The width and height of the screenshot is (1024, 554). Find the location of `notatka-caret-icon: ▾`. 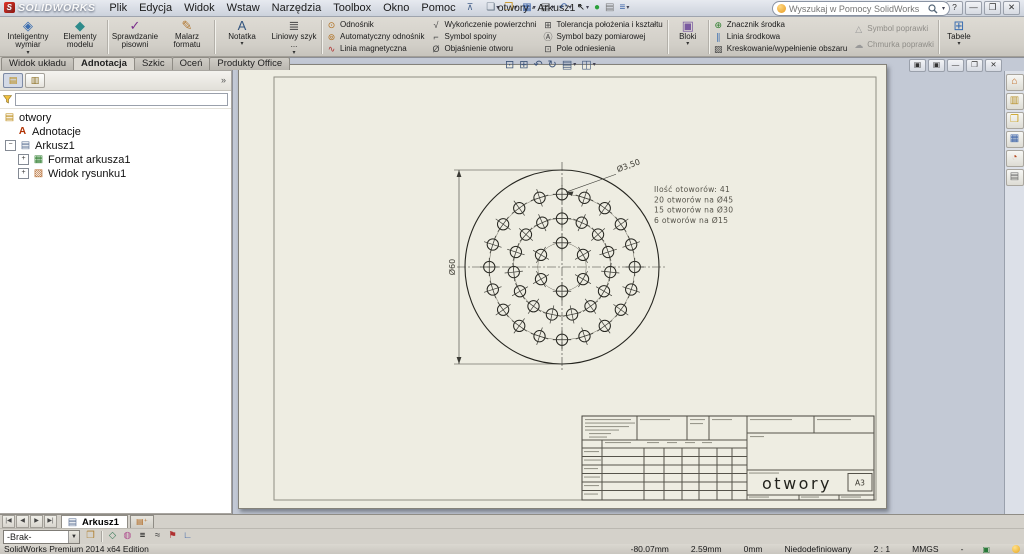

notatka-caret-icon: ▾ is located at coordinates (241, 44).